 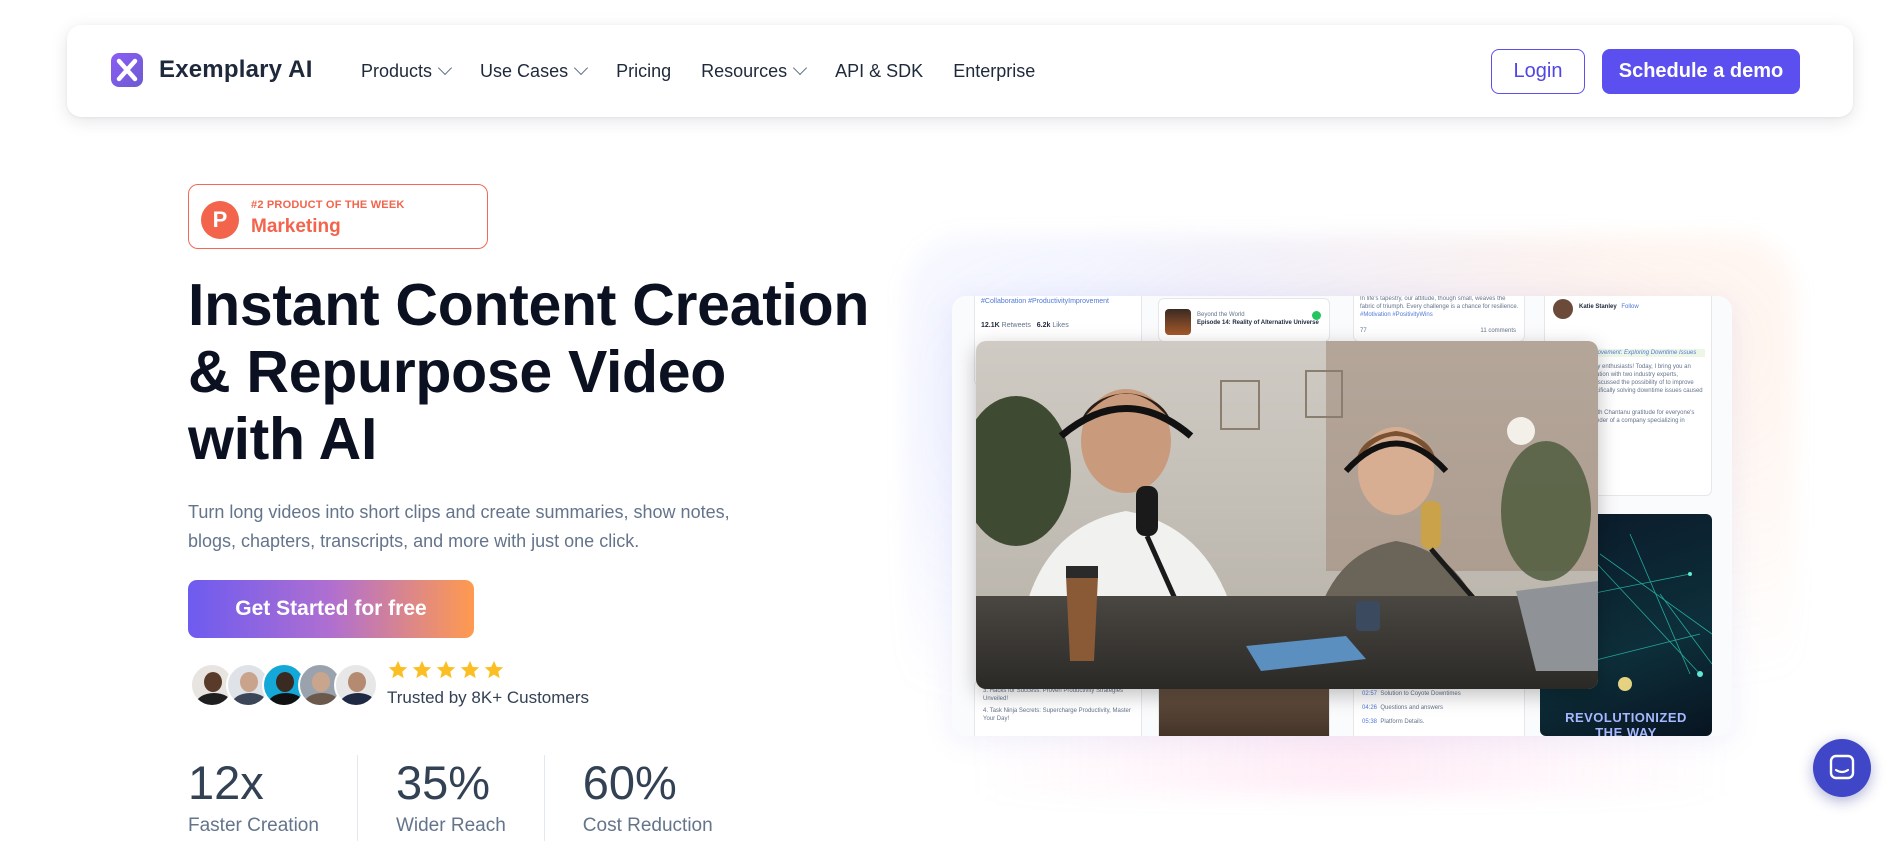 I want to click on headline-line: Instant Content Creation, so click(x=529, y=305).